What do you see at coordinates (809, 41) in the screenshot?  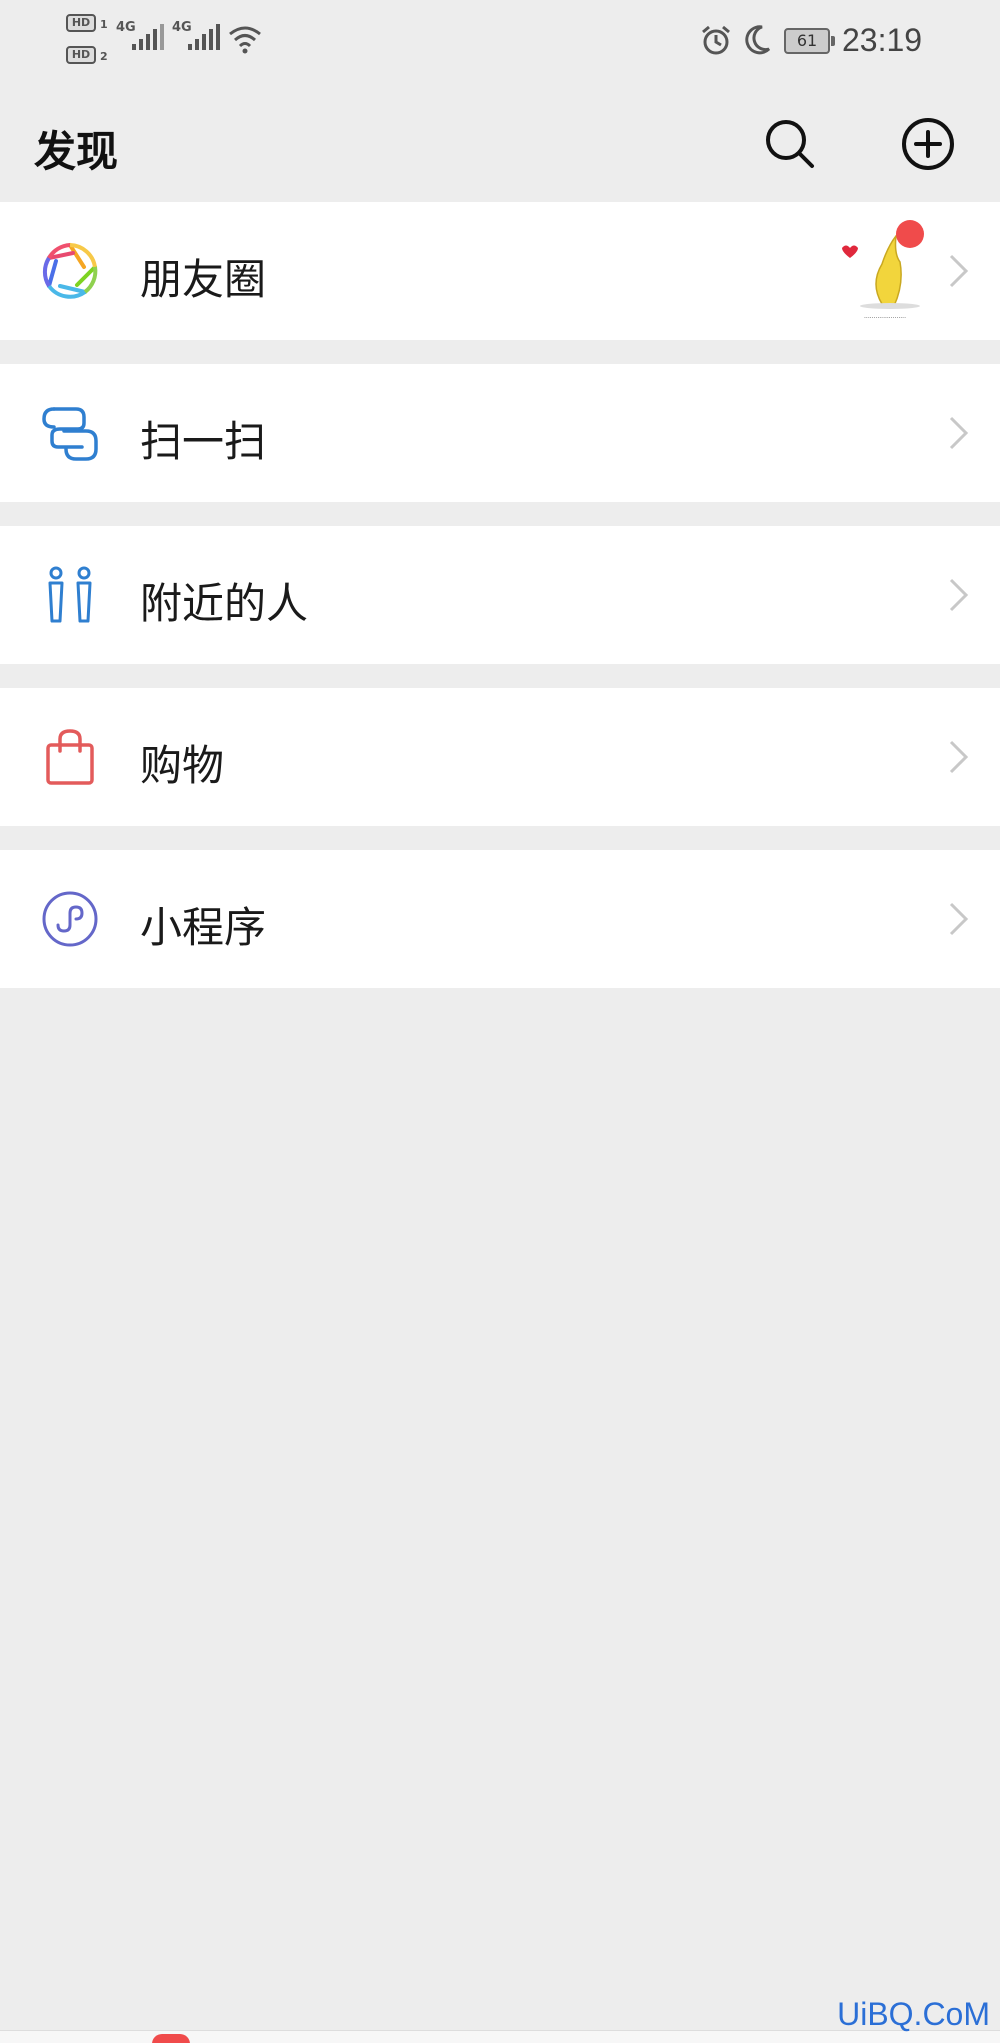 I see `battery-level: 61` at bounding box center [809, 41].